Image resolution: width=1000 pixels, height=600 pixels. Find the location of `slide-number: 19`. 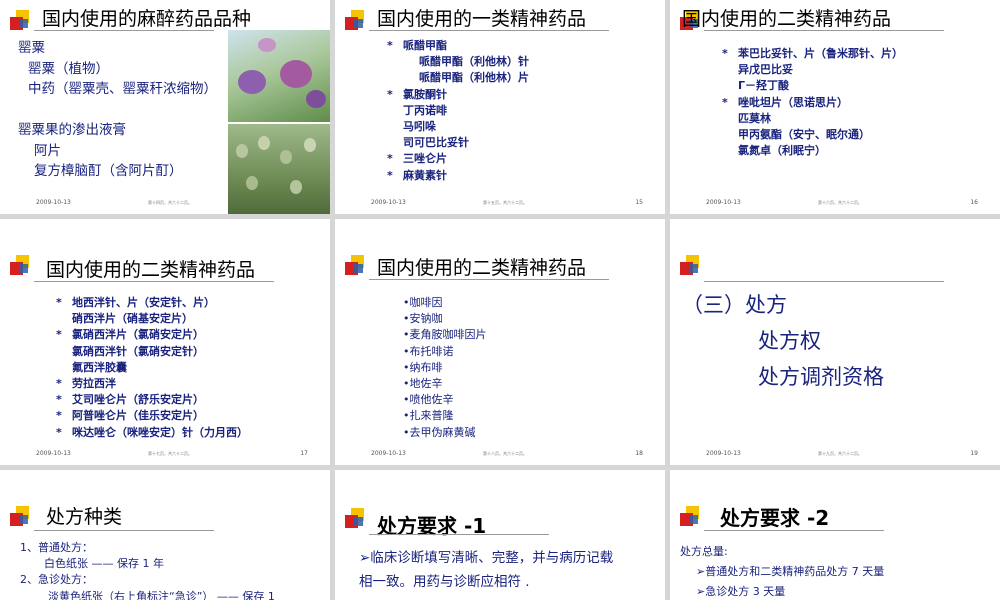

slide-number: 19 is located at coordinates (974, 453).